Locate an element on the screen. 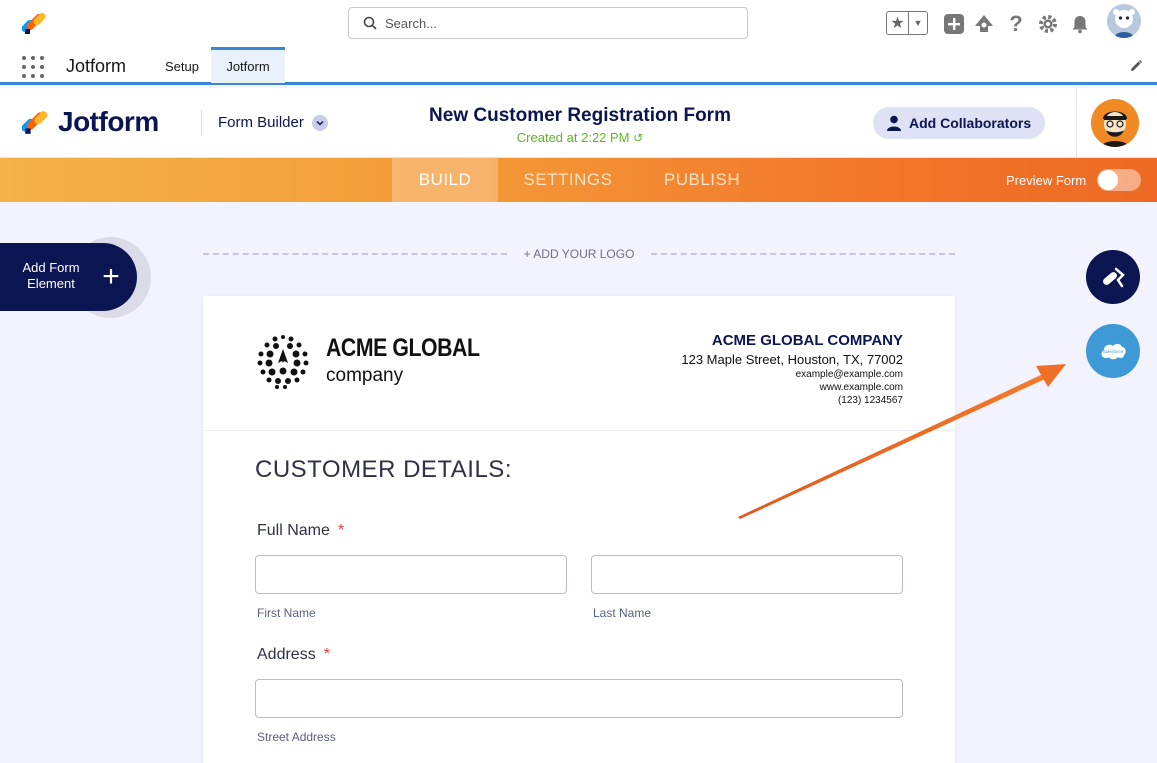 Image resolution: width=1157 pixels, height=763 pixels. add-form-element-label-line2: Element is located at coordinates (51, 283).